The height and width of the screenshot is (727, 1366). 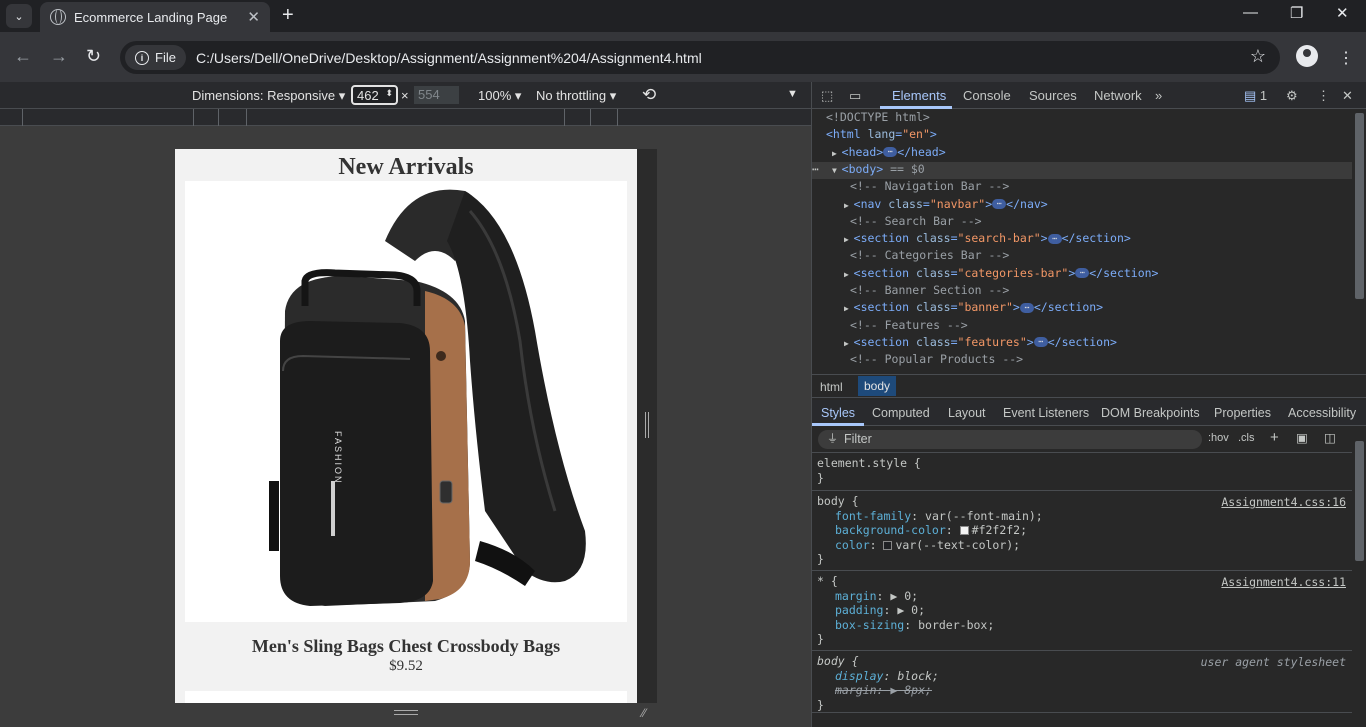 I want to click on device-toggle-icon: ▭, so click(x=855, y=96).